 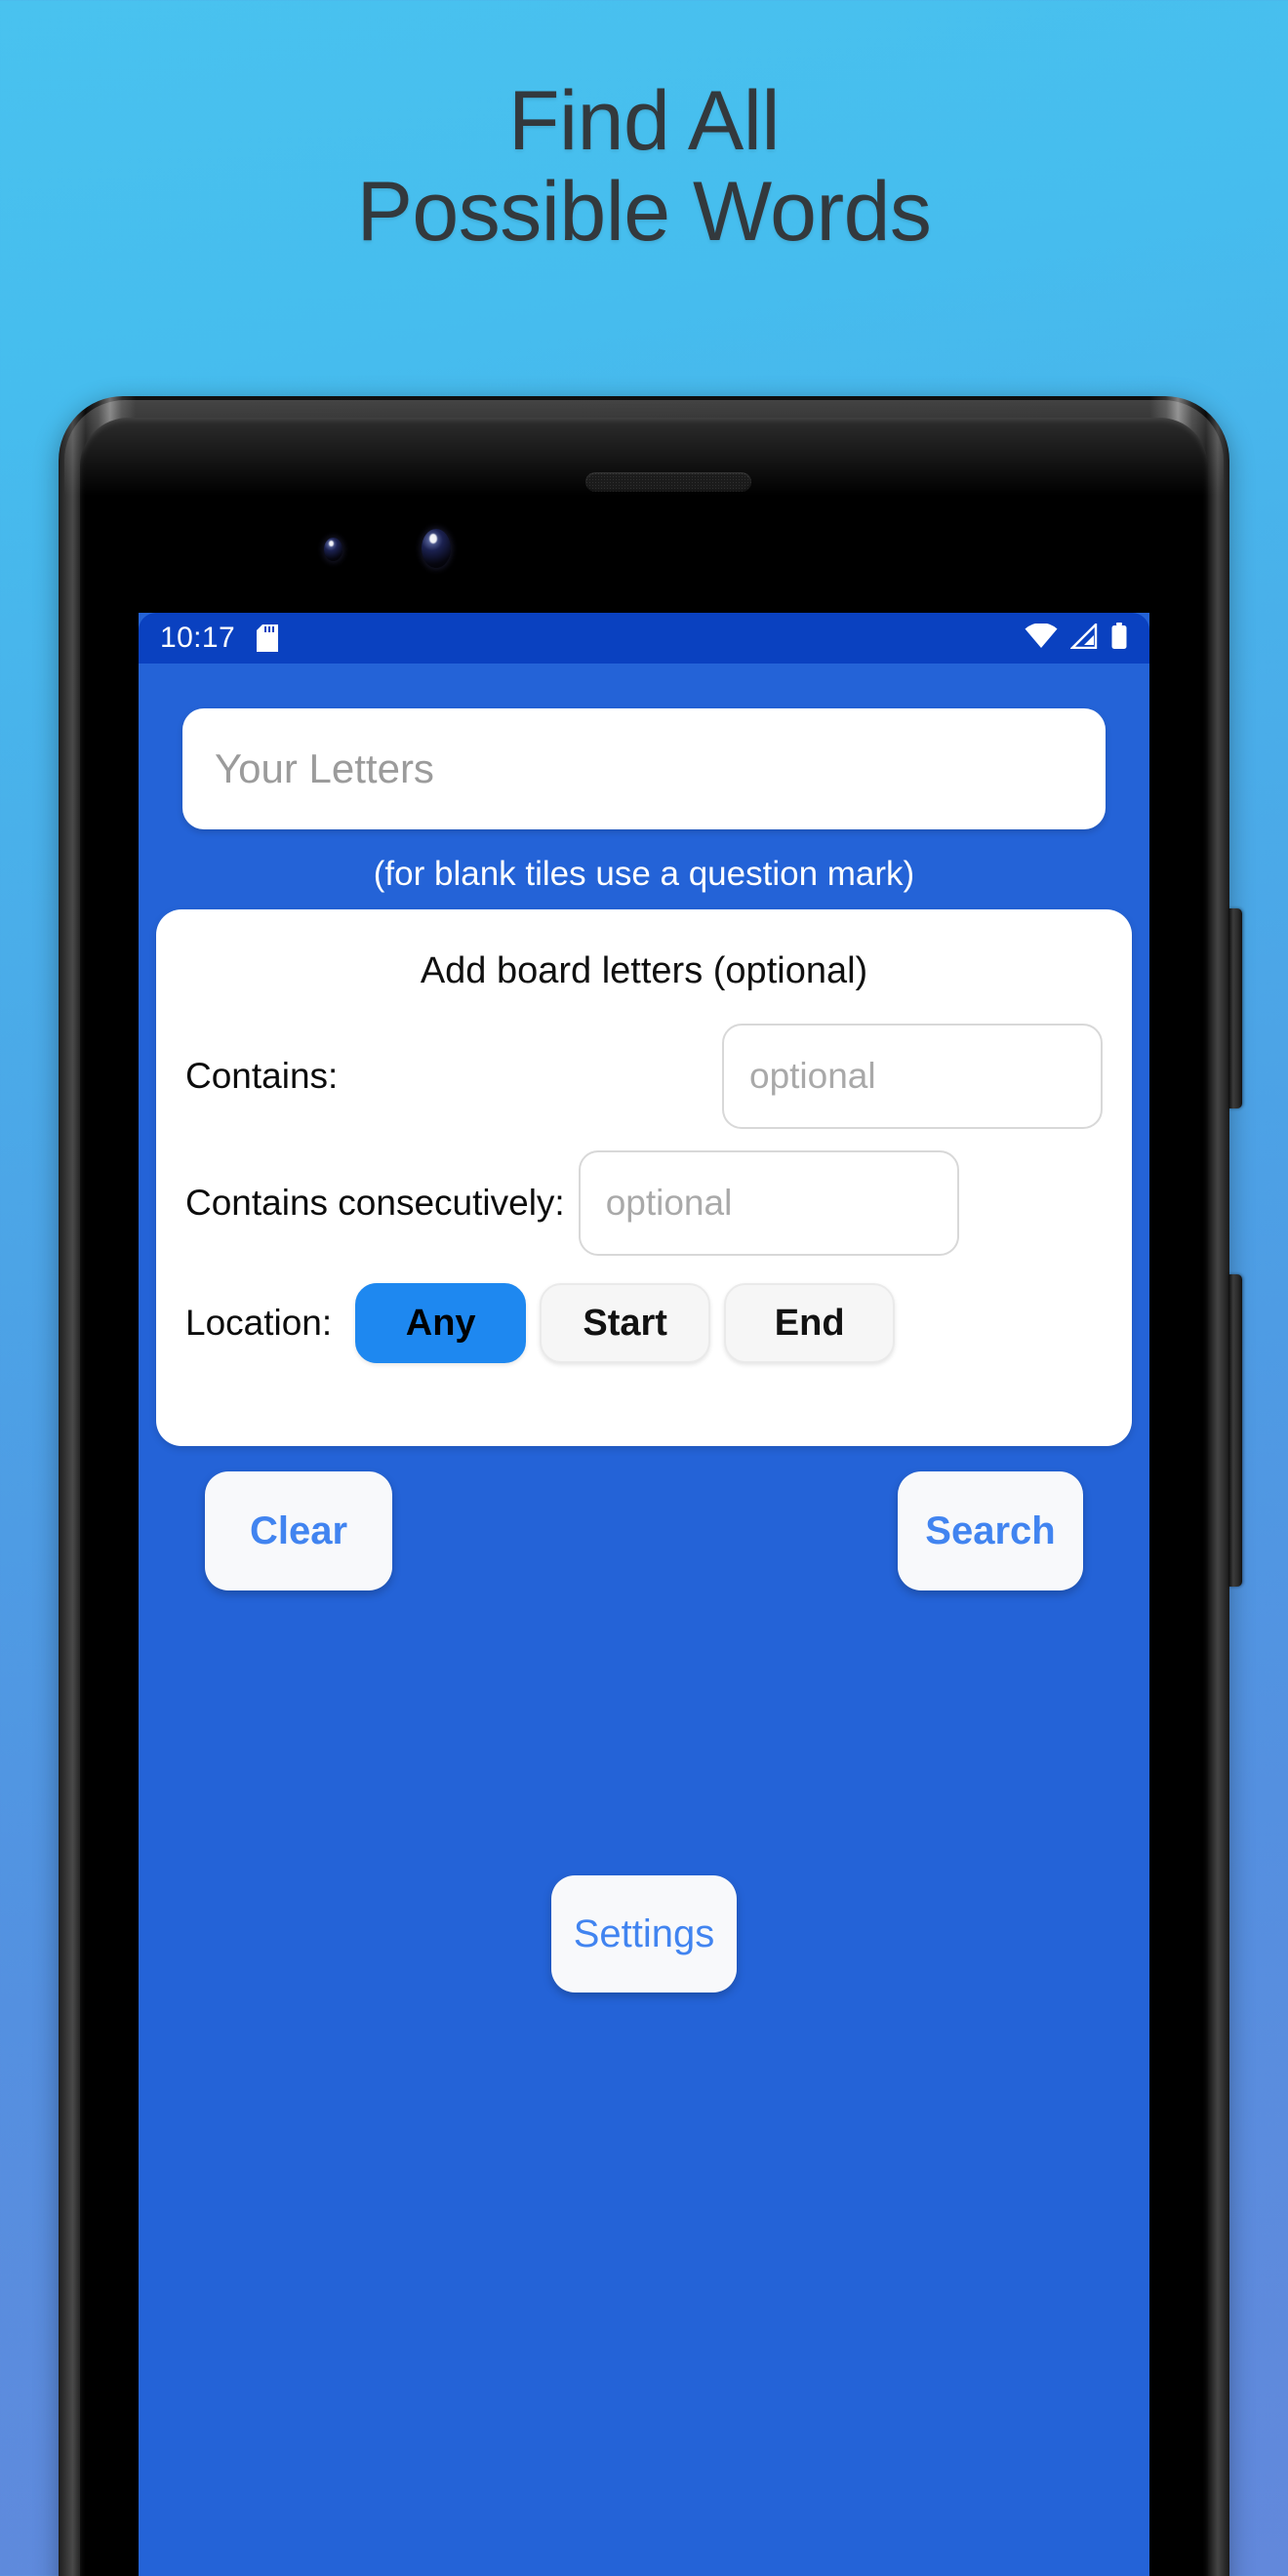 I want to click on your-letters-placeholder: Your Letters, so click(x=324, y=768).